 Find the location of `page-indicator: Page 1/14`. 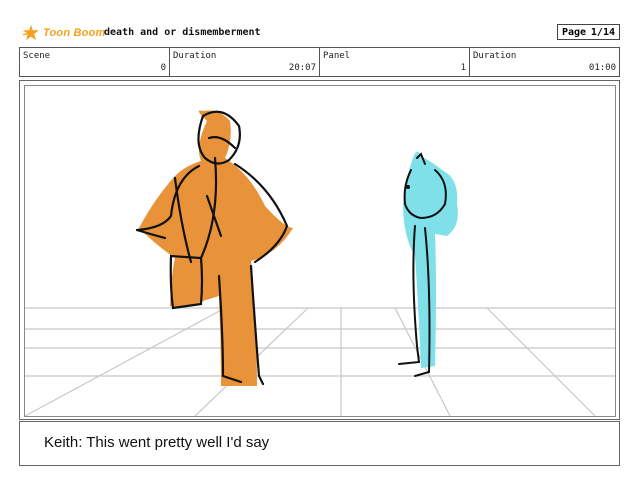

page-indicator: Page 1/14 is located at coordinates (588, 32).